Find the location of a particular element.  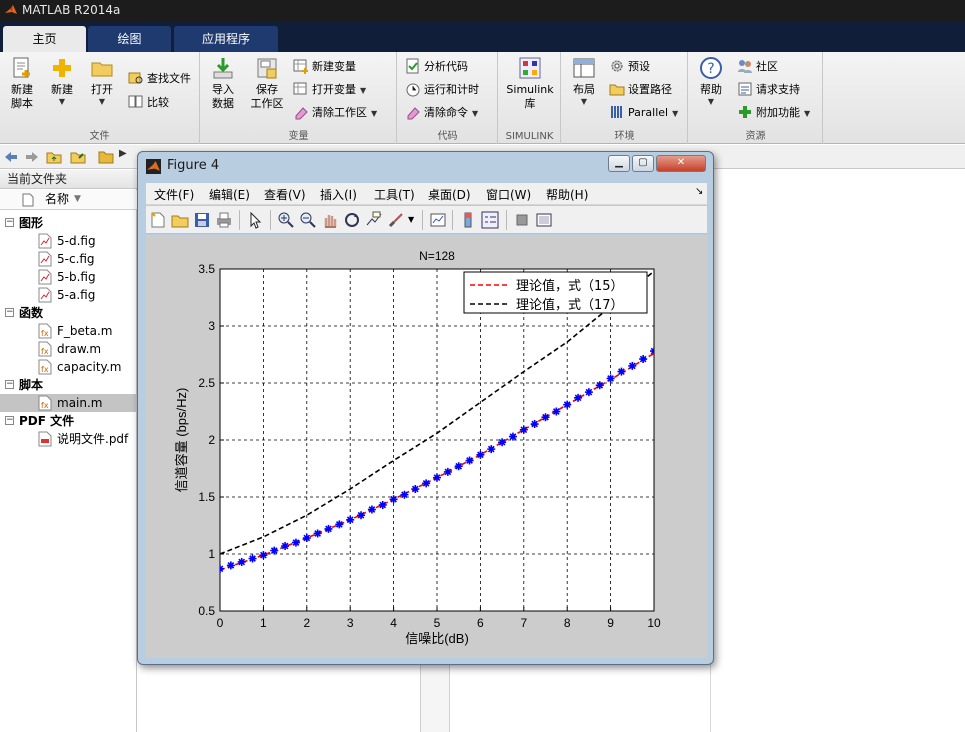

menu-file: 文件(F) is located at coordinates (174, 194).